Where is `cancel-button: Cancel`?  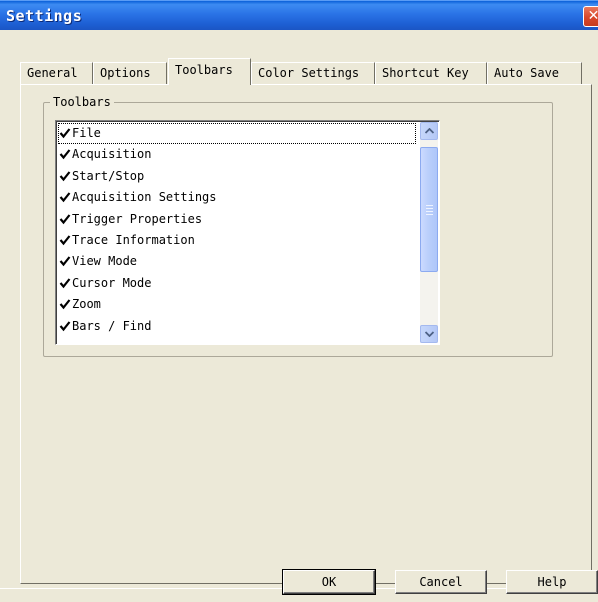
cancel-button: Cancel is located at coordinates (441, 582).